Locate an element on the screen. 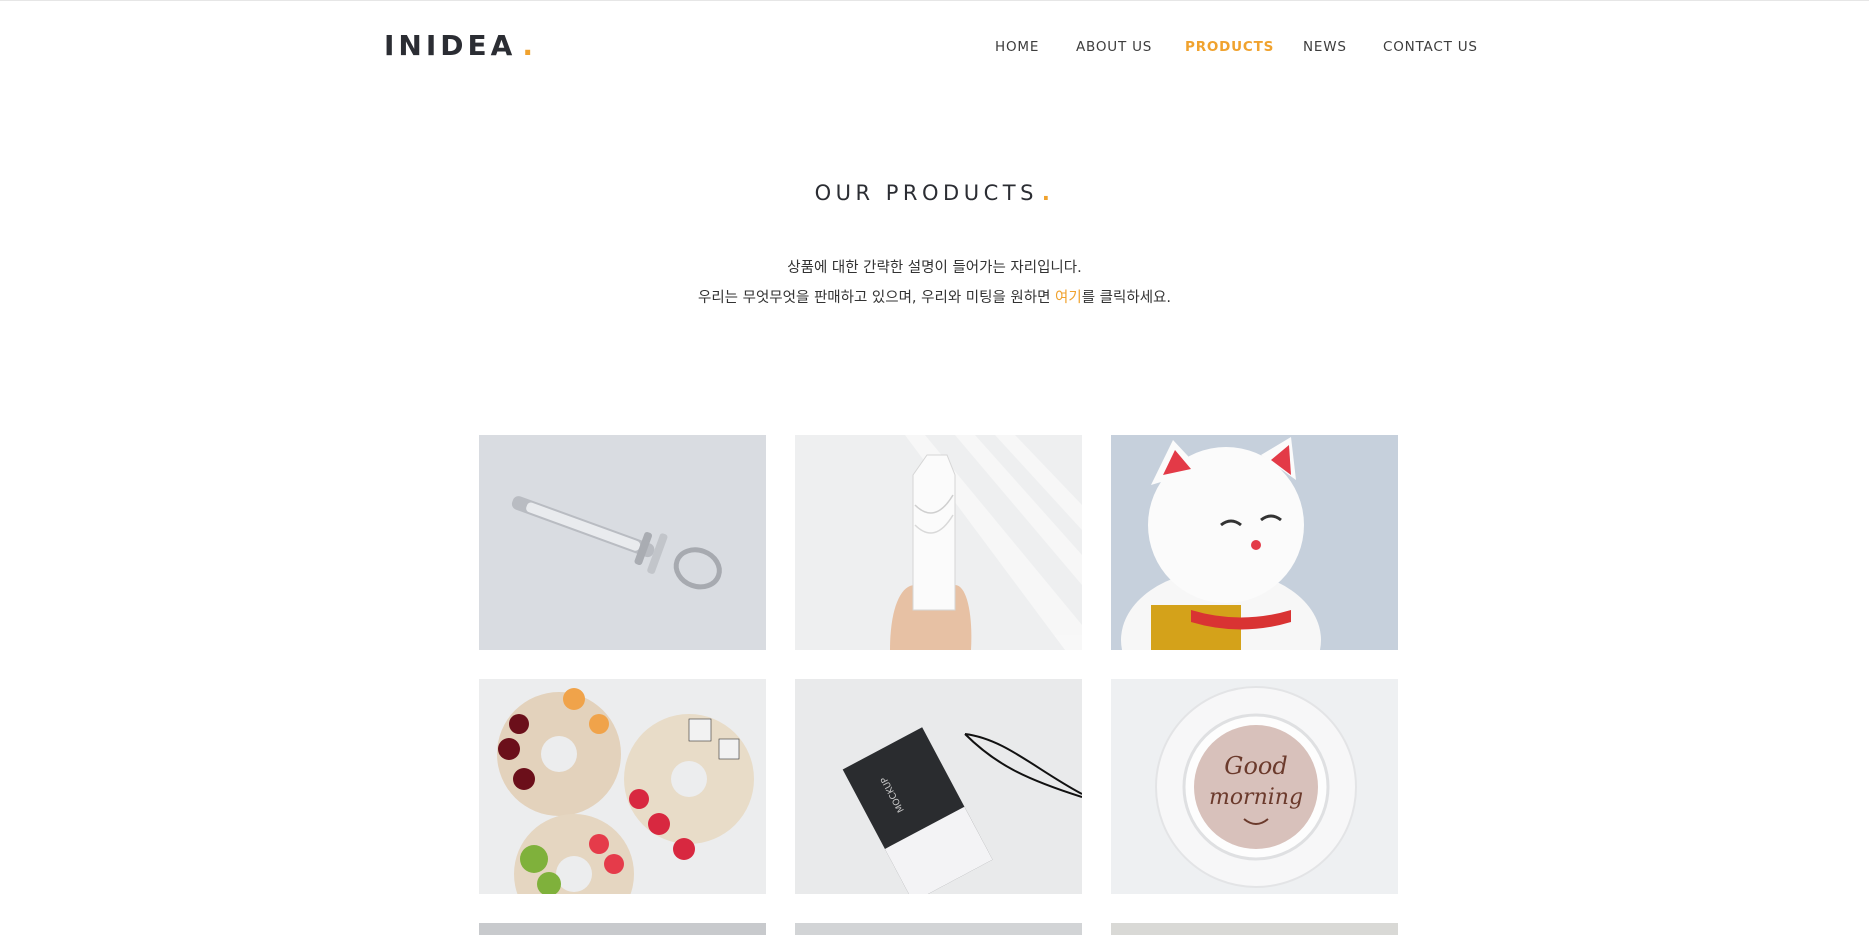 This screenshot has width=1869, height=935. desc-text-before: 우리는 무엇무엇을 판매하고 있으며, 우리와 미팅을 원하면 is located at coordinates (877, 298).